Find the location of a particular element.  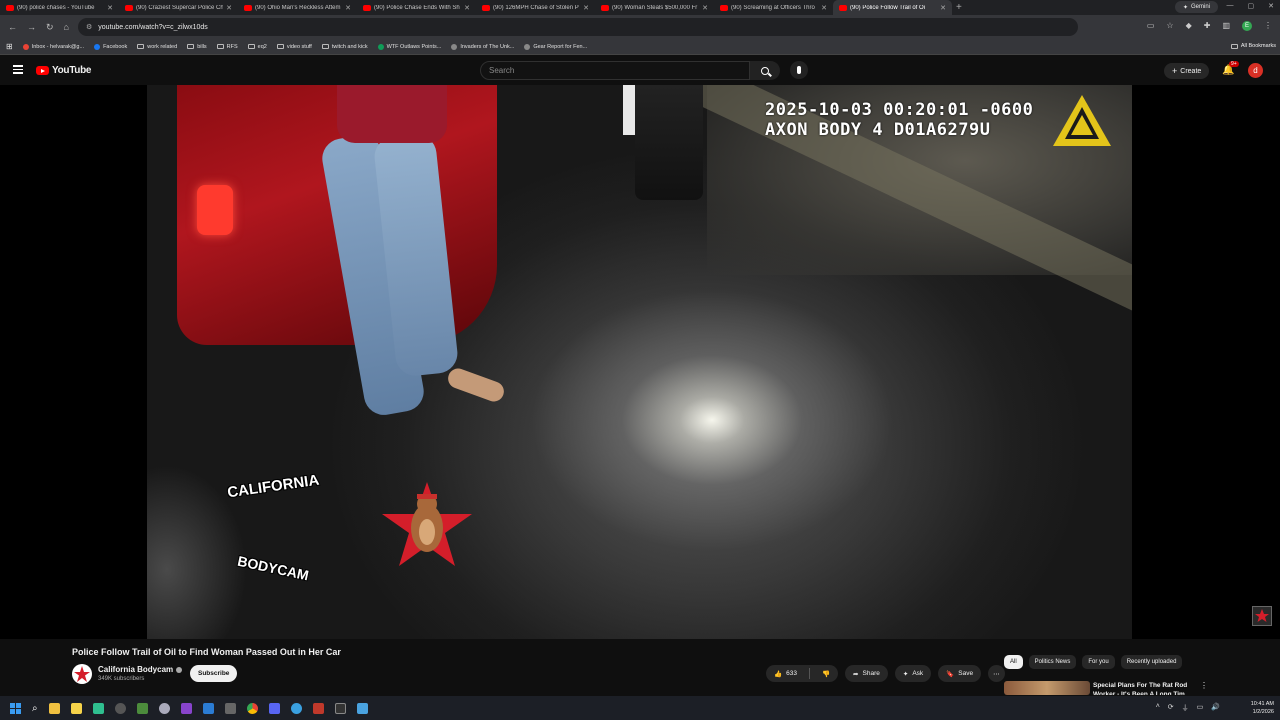

filter-chip: Recently uploaded is located at coordinates (1151, 662).